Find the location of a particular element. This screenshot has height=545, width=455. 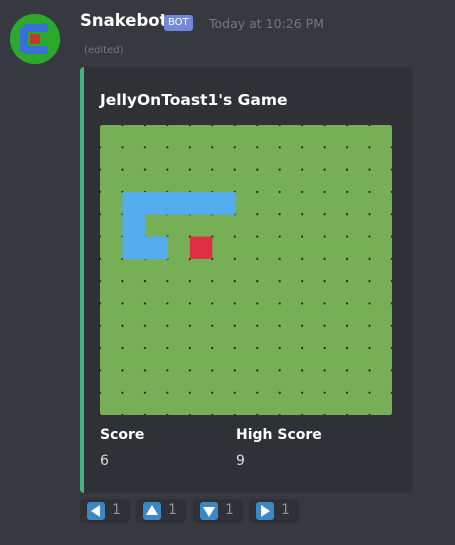

bot-badge: BOT is located at coordinates (178, 23).